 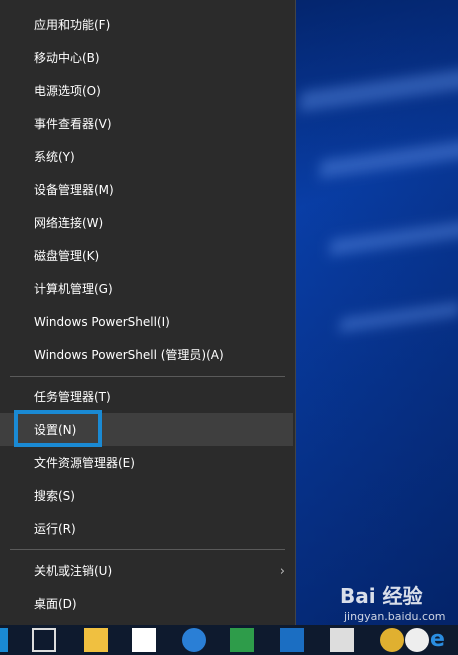 I want to click on menu-item-computer-management: 计算机管理(G), so click(x=146, y=288).